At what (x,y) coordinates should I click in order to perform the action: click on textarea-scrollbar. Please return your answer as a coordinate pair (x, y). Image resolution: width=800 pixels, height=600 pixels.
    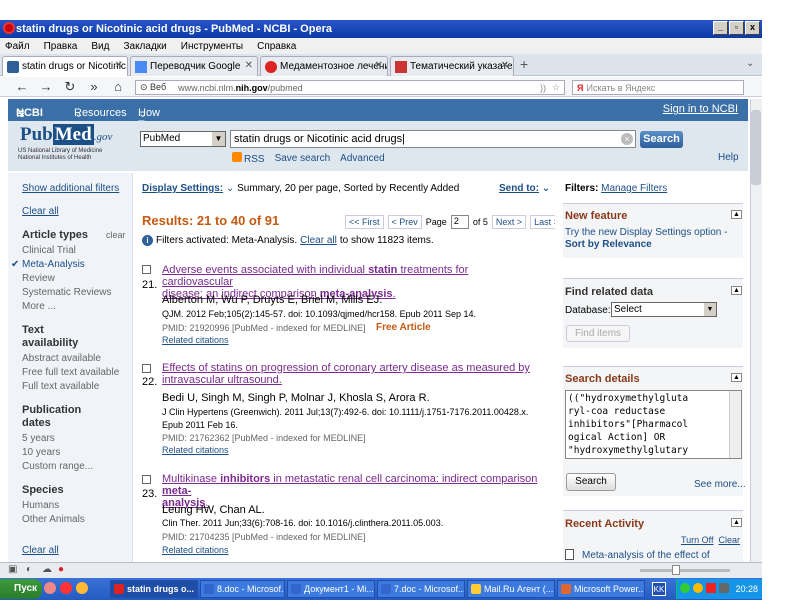
    Looking at the image, I should click on (735, 424).